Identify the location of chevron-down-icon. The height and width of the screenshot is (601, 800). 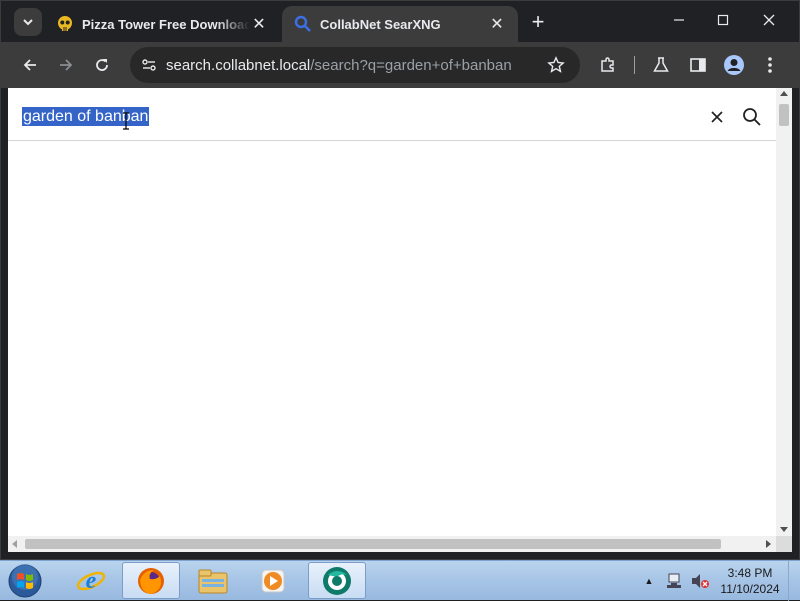
(28, 22).